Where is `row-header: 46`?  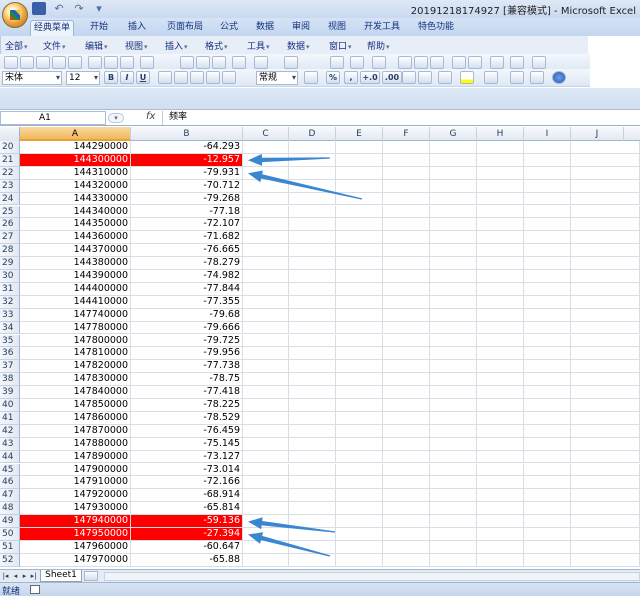
row-header: 46 is located at coordinates (10, 483).